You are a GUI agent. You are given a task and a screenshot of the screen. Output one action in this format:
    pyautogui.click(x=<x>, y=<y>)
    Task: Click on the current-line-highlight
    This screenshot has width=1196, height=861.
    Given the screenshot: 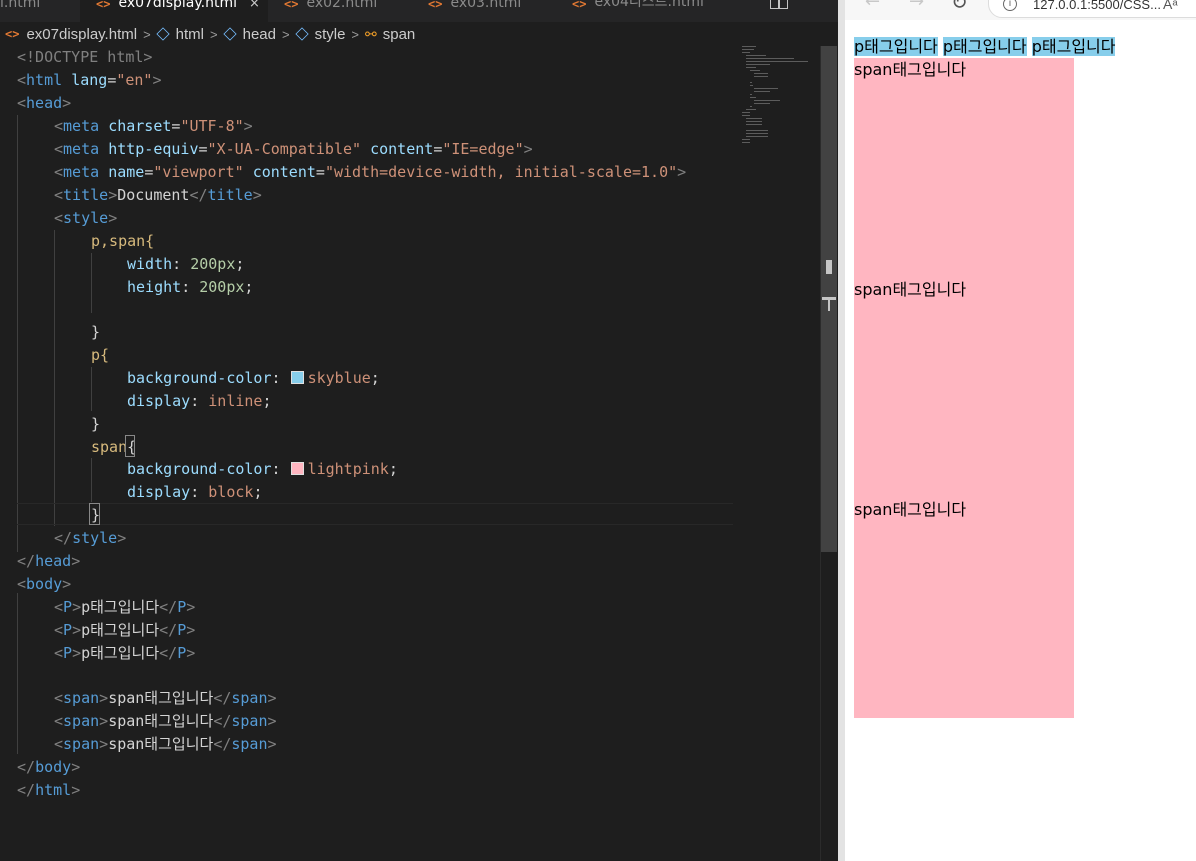 What is the action you would take?
    pyautogui.click(x=375, y=514)
    